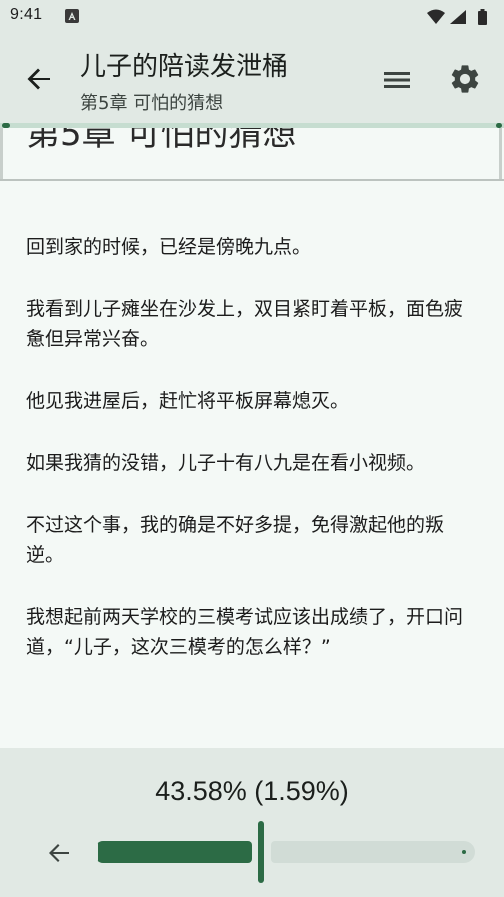 This screenshot has width=504, height=897. I want to click on back-button, so click(40, 79).